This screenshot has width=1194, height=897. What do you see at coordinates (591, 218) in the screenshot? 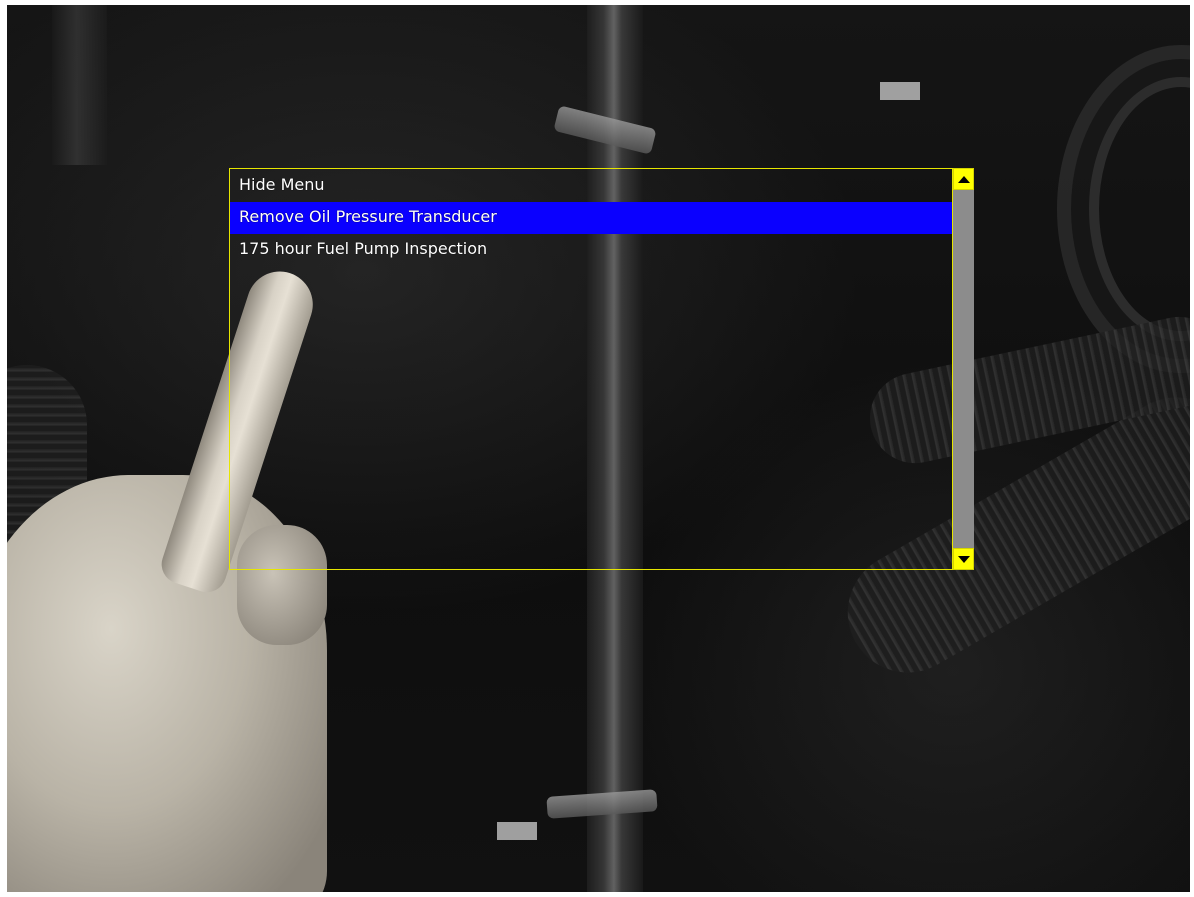
I see `menu-item-remove-oil-pressure-transducer: Remove Oil Pressure Transducer` at bounding box center [591, 218].